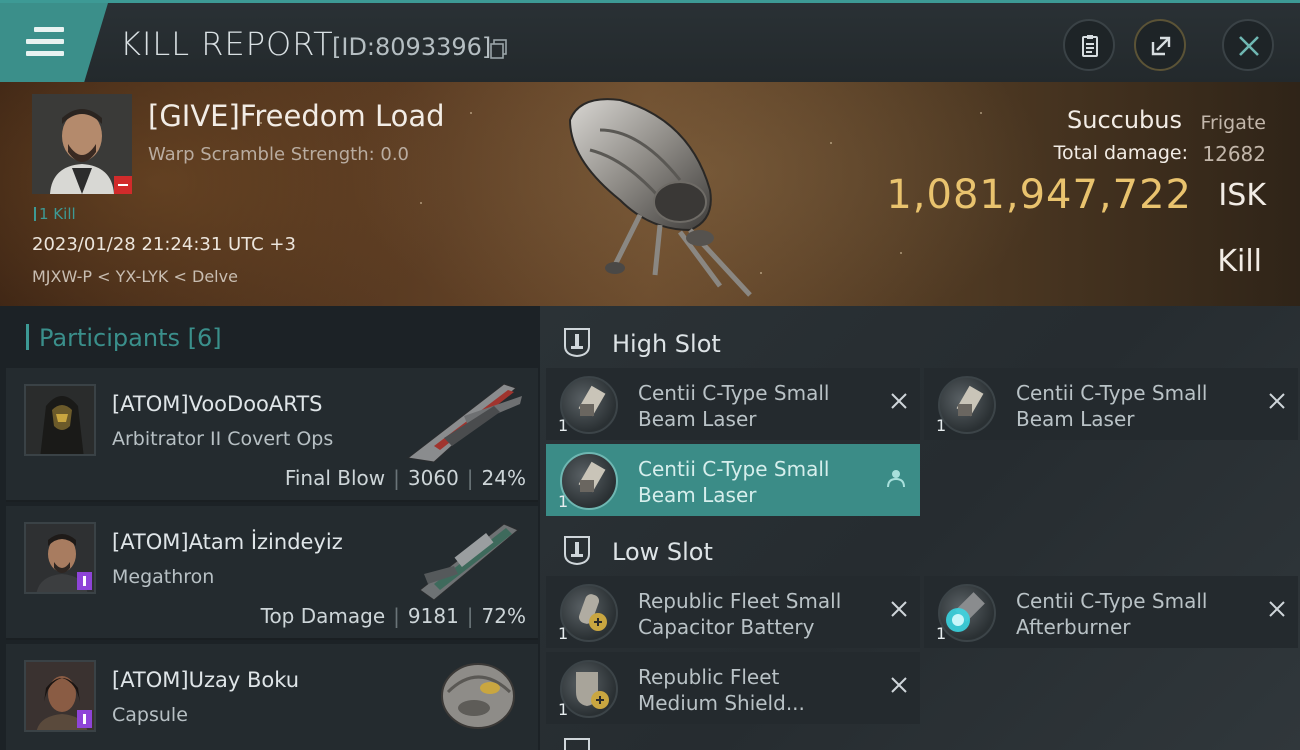  I want to click on dropped-person-icon, so click(896, 479).